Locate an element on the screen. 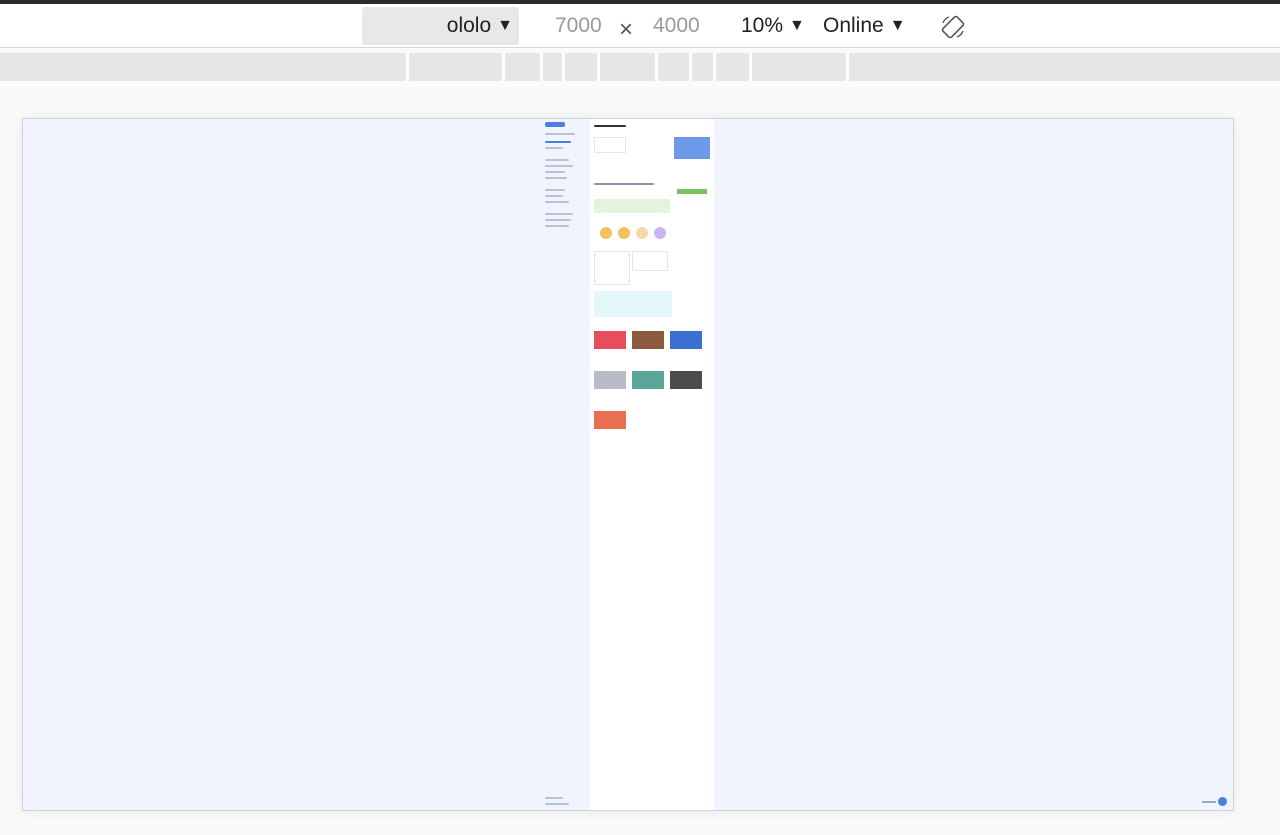 This screenshot has height=835, width=1280. preview-card is located at coordinates (610, 145).